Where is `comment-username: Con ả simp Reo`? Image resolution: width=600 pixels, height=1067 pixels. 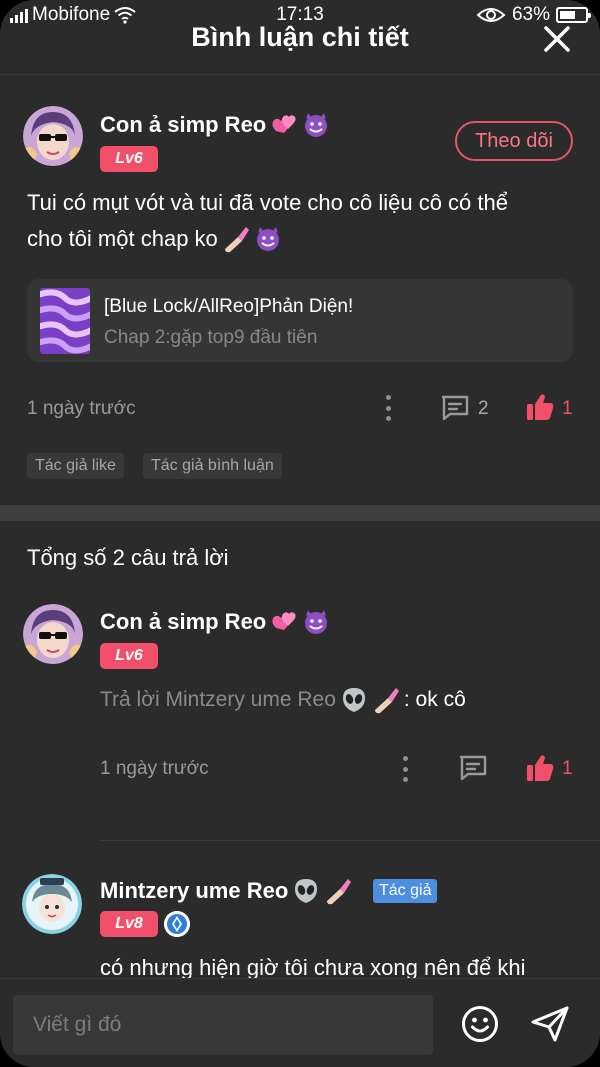 comment-username: Con ả simp Reo is located at coordinates (215, 125).